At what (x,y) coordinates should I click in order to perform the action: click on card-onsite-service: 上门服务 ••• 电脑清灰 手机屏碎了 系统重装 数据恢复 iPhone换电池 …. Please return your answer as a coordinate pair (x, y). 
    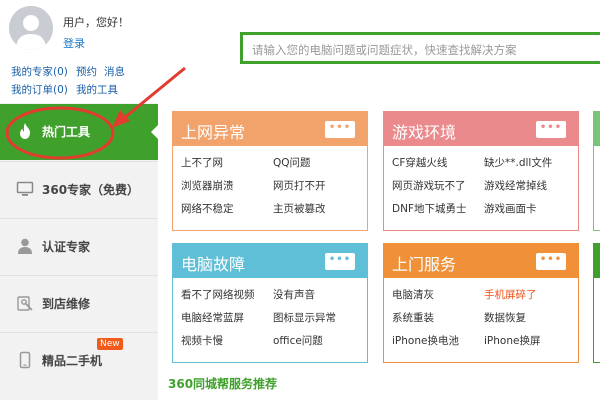
    Looking at the image, I should click on (481, 303).